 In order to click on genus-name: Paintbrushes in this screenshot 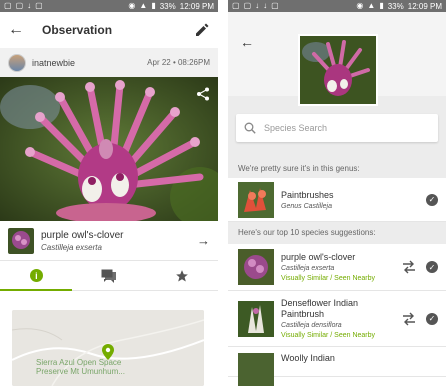, I will do `click(307, 194)`.